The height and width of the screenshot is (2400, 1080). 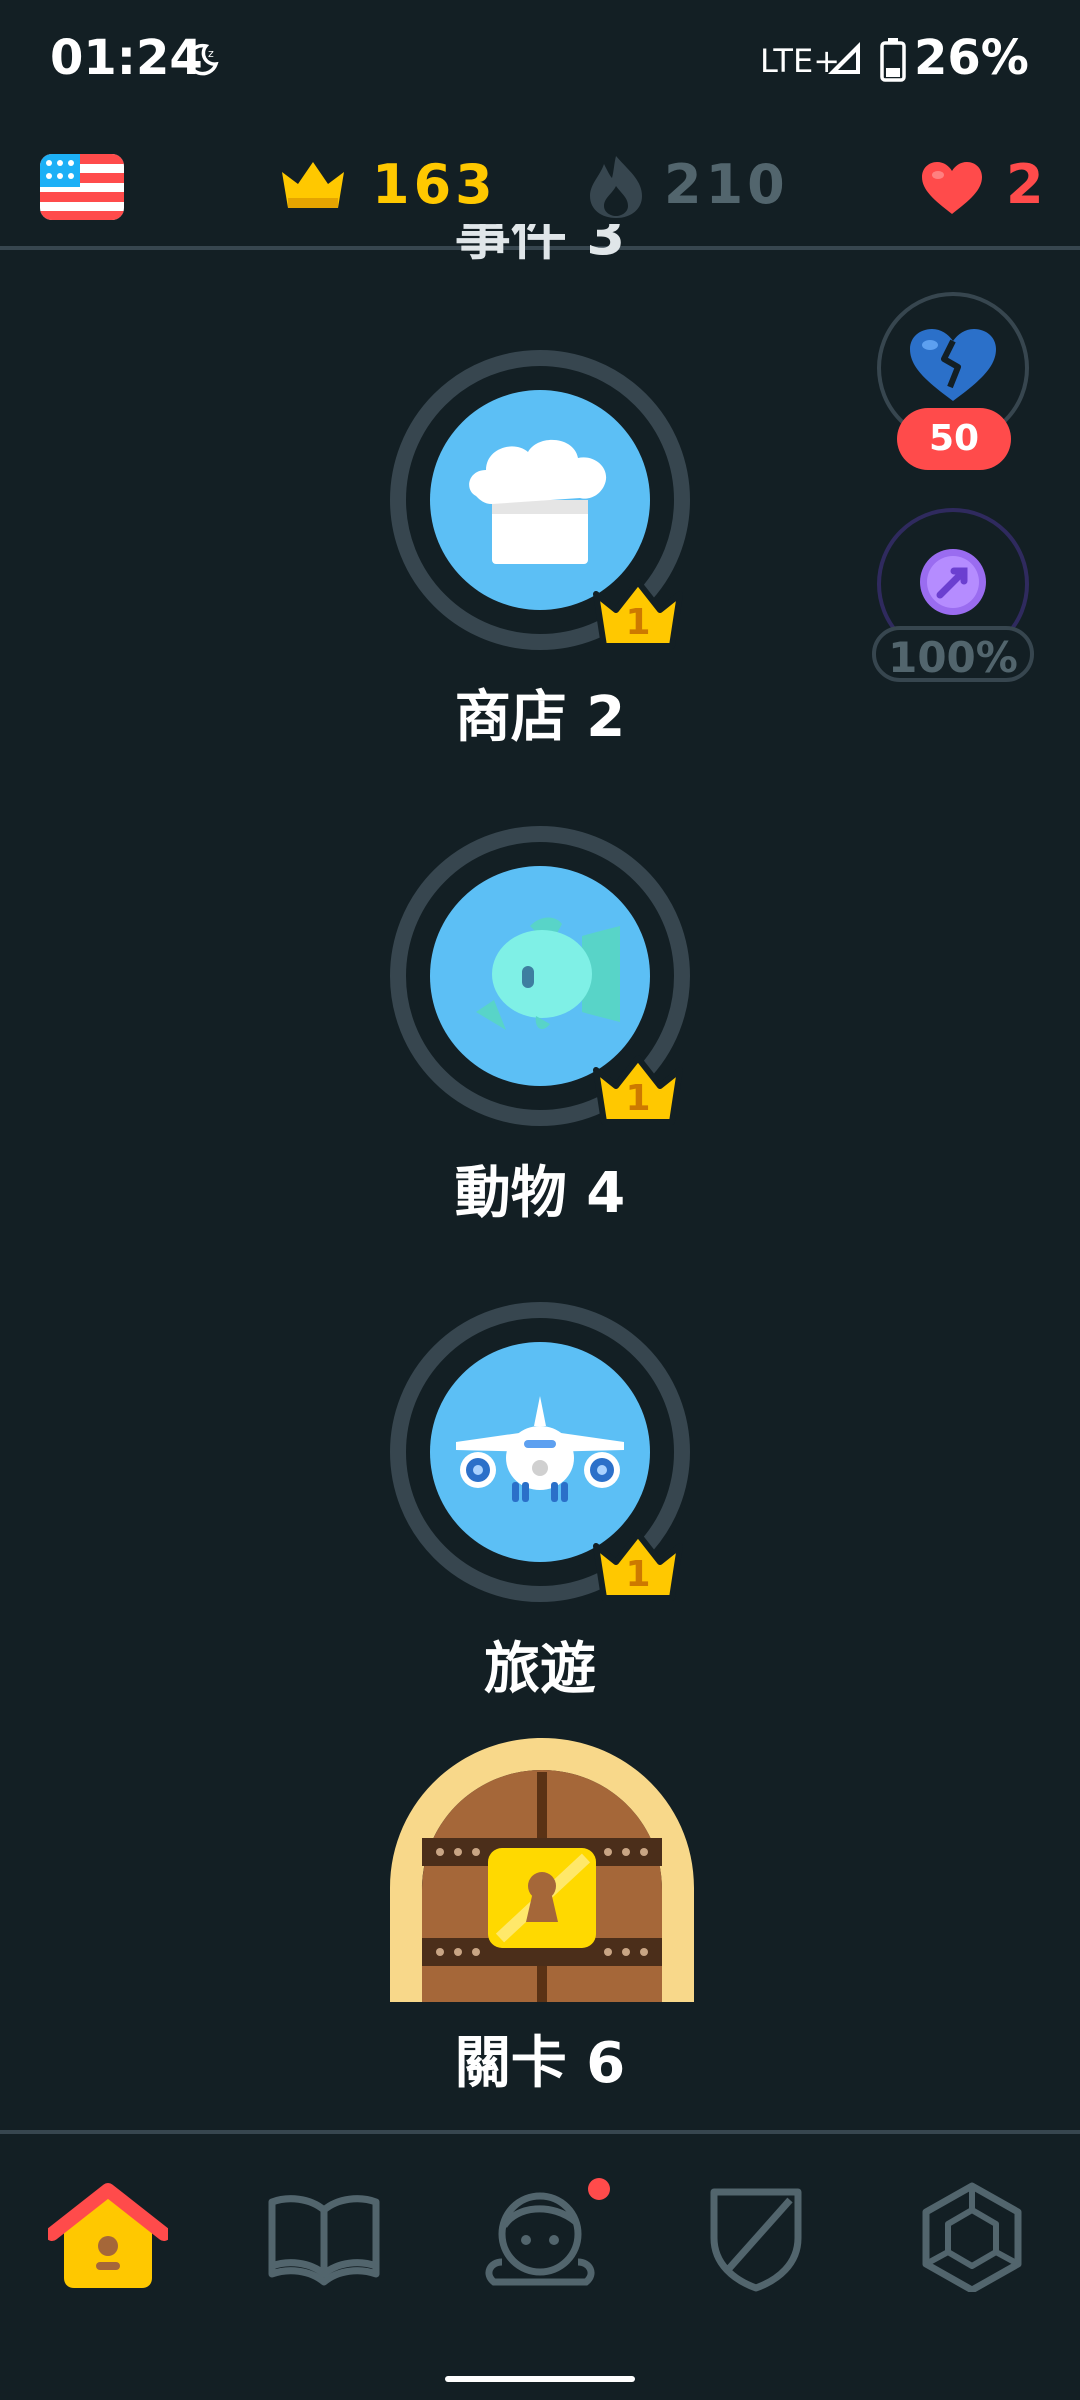 What do you see at coordinates (82, 187) in the screenshot?
I see `us-flag-icon` at bounding box center [82, 187].